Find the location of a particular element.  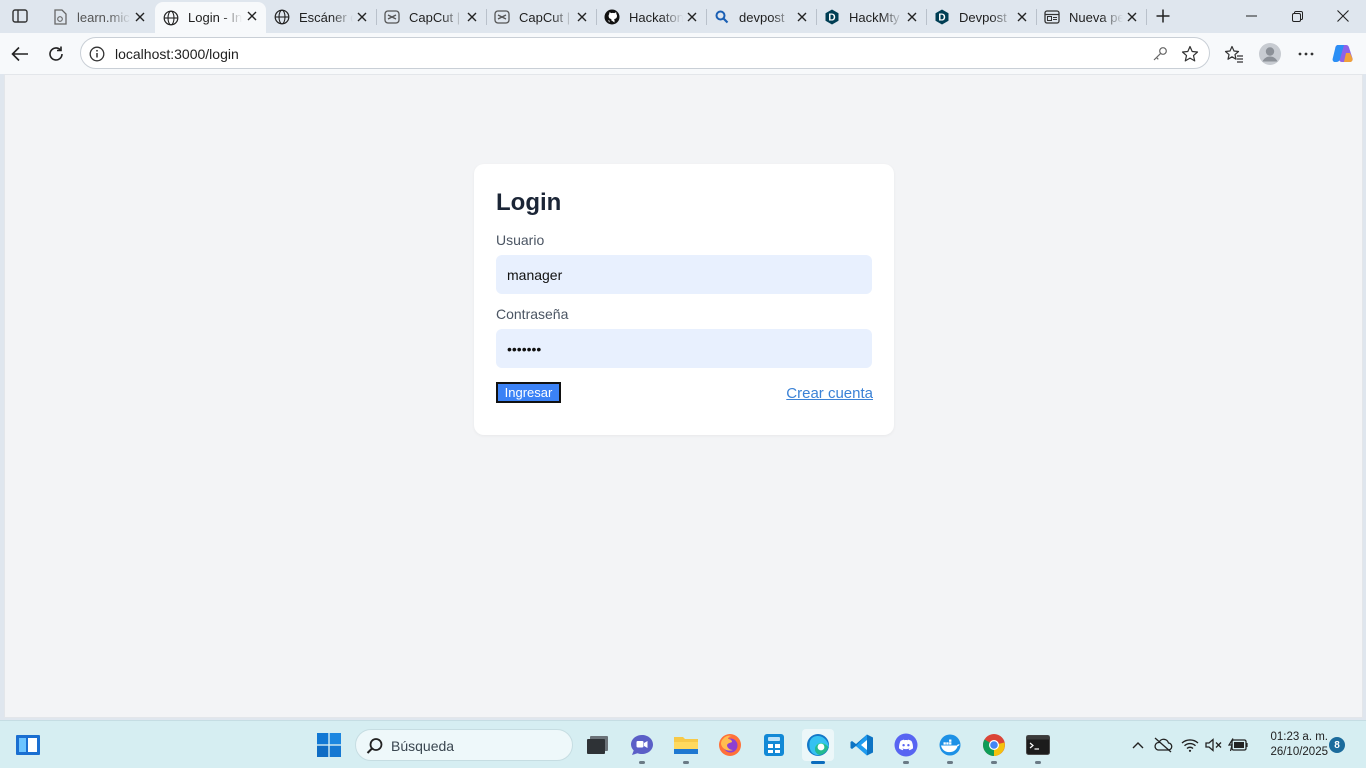

tab-title: Login - In is located at coordinates (215, 17).